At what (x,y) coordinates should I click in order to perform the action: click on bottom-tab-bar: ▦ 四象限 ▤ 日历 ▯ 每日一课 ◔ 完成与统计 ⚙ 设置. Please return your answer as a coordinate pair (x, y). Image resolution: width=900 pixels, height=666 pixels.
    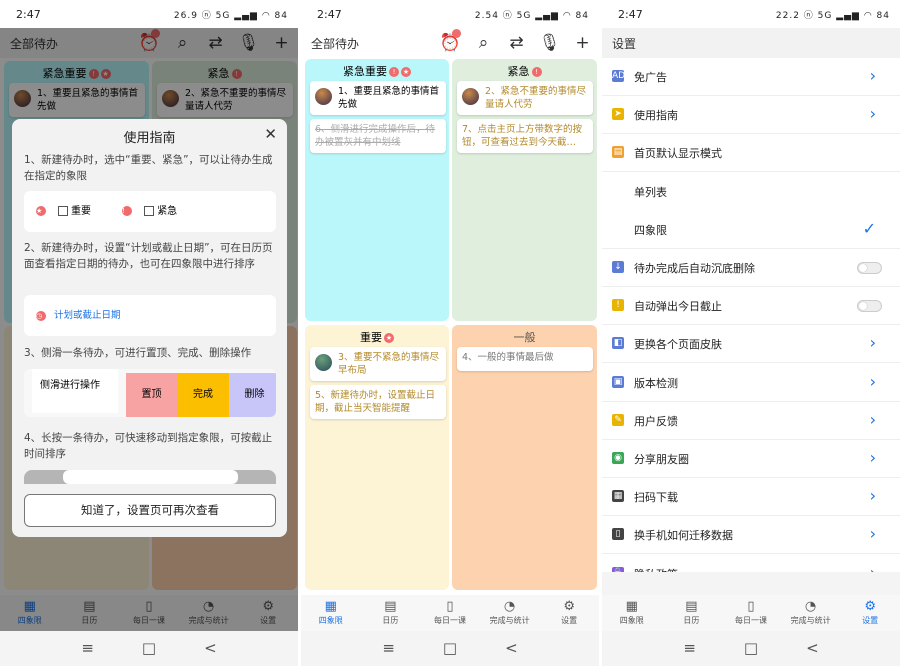
    Looking at the image, I should click on (751, 613).